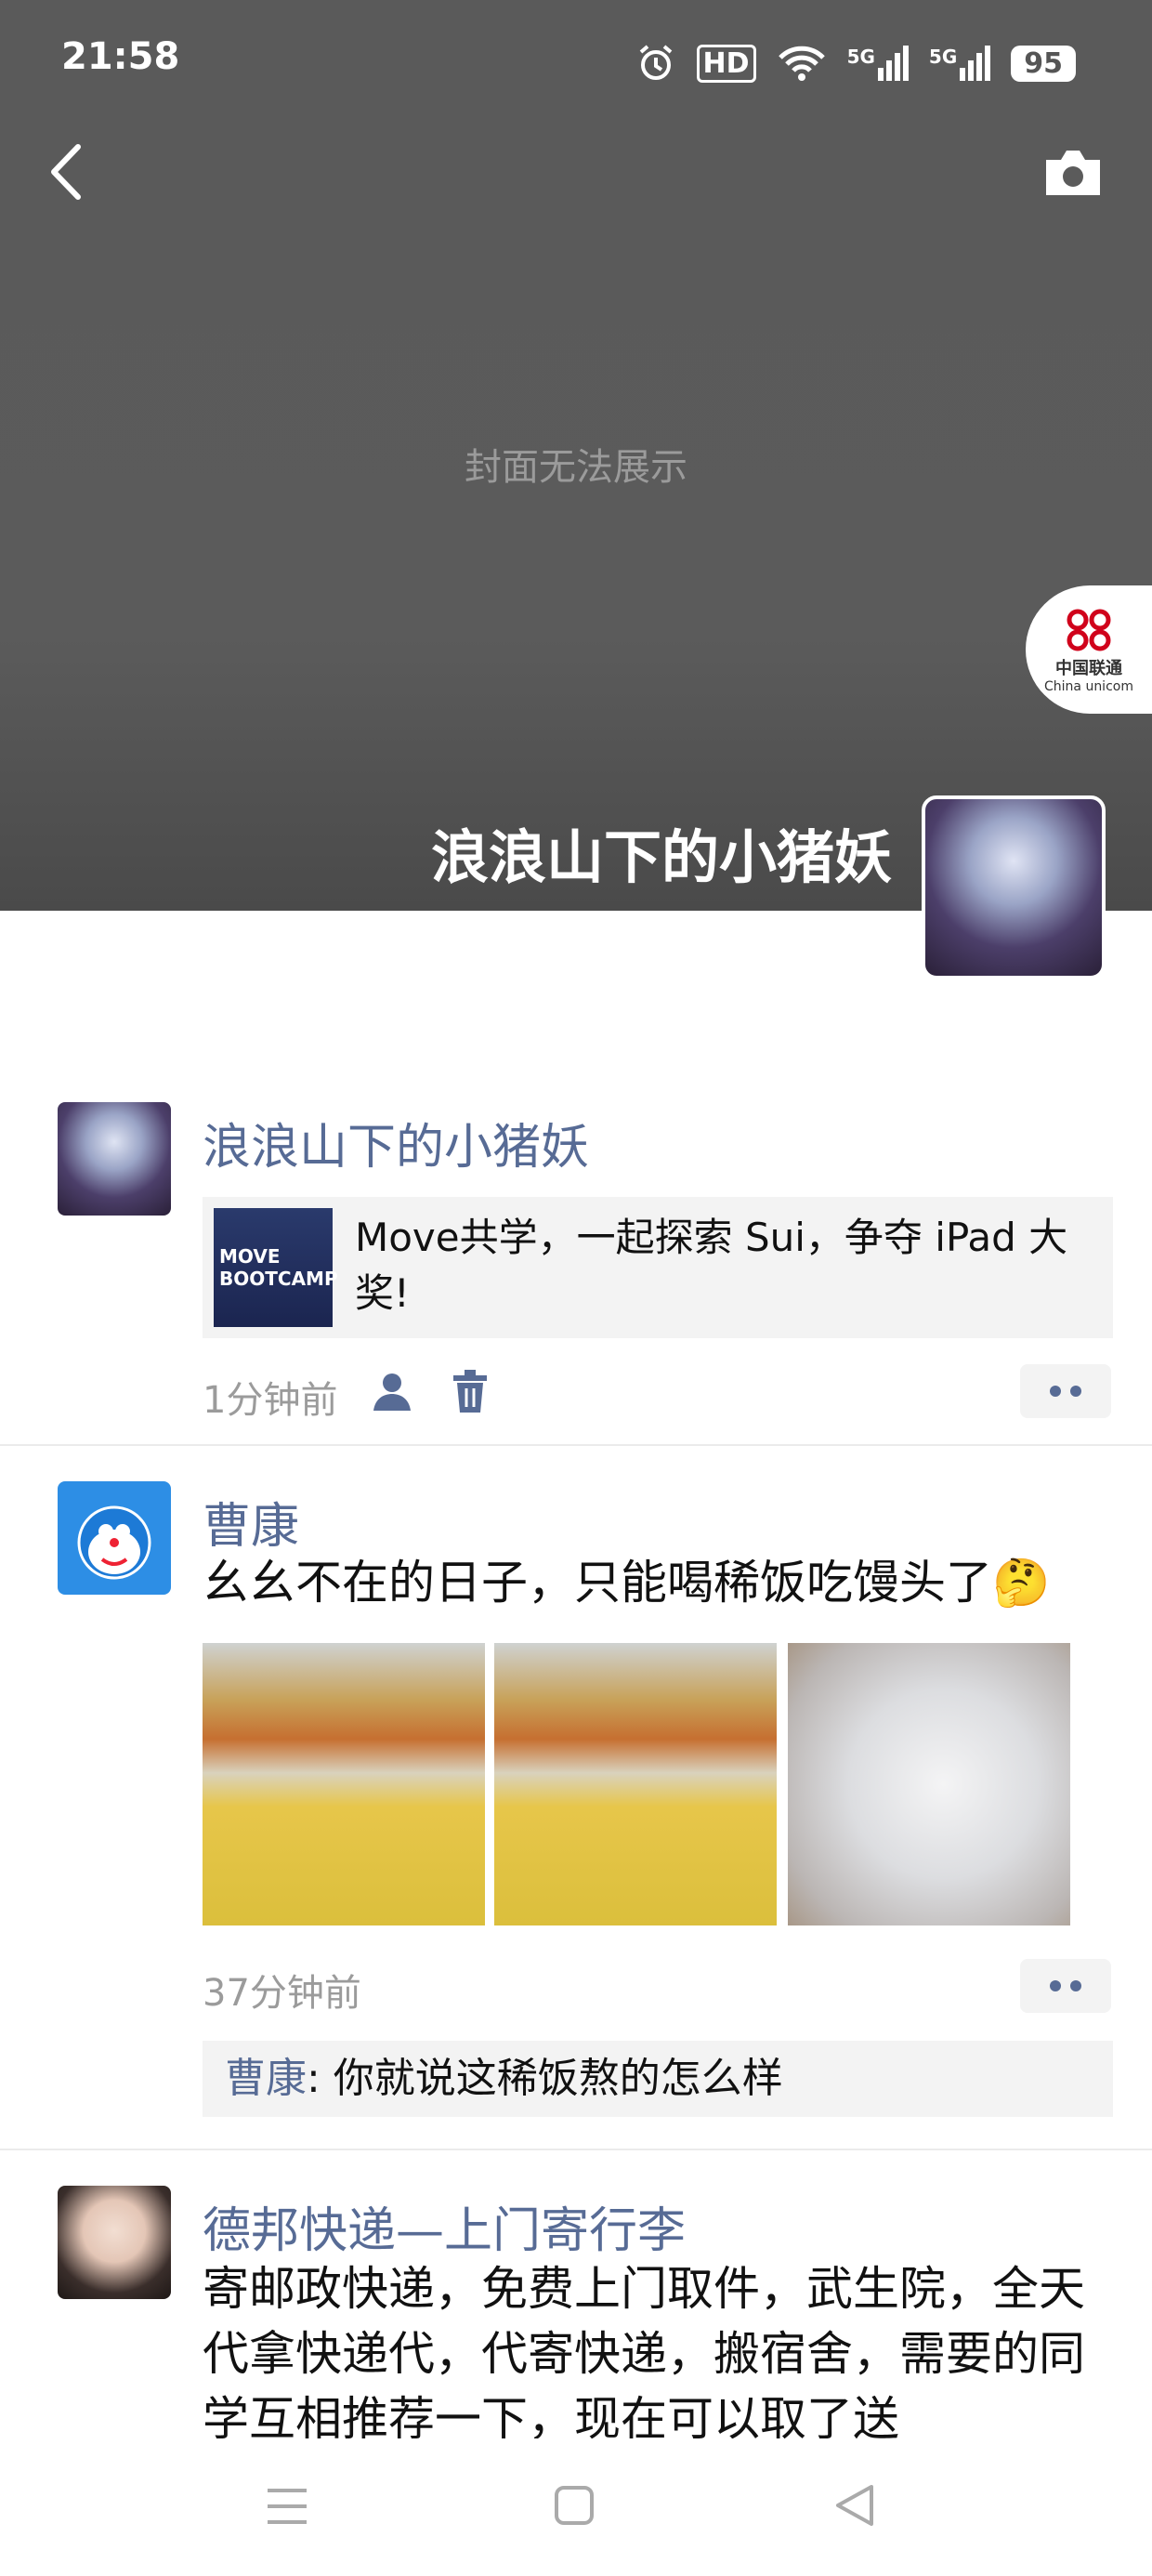 This screenshot has width=1152, height=2576. Describe the element at coordinates (853, 2505) in the screenshot. I see `back-triangle-icon` at that location.